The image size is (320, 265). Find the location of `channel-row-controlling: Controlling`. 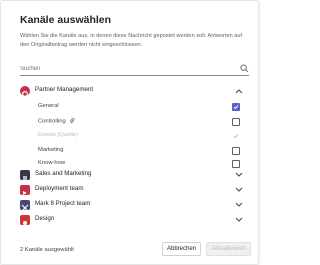

channel-row-controlling: Controlling is located at coordinates (140, 123).